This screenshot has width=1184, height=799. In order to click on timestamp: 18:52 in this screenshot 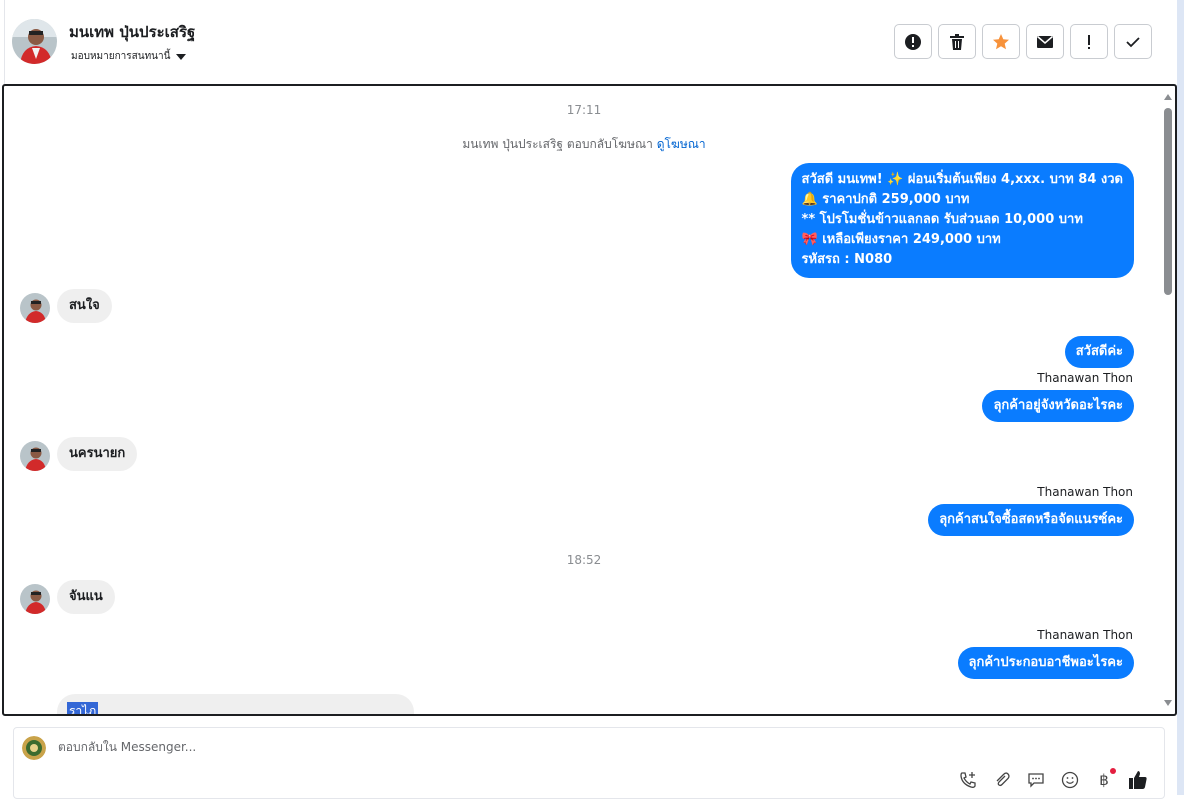, I will do `click(584, 560)`.